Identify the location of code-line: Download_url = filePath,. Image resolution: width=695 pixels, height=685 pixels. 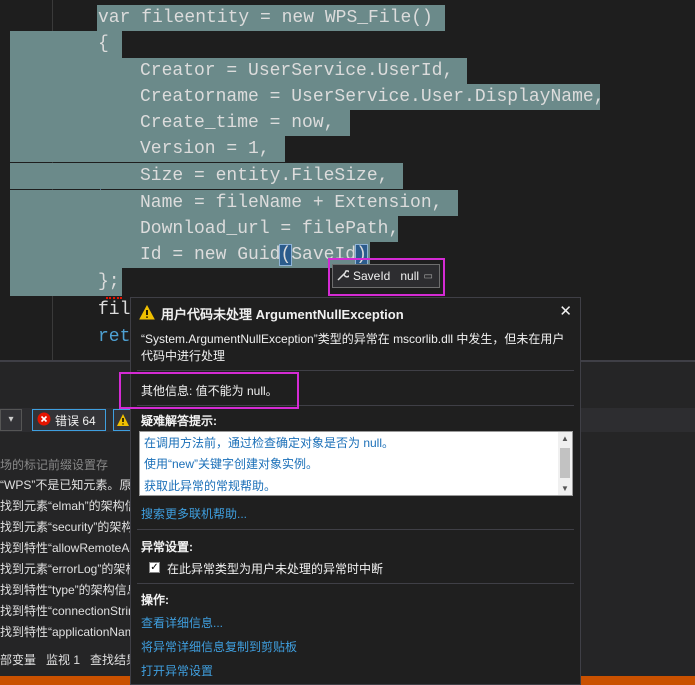
(270, 229).